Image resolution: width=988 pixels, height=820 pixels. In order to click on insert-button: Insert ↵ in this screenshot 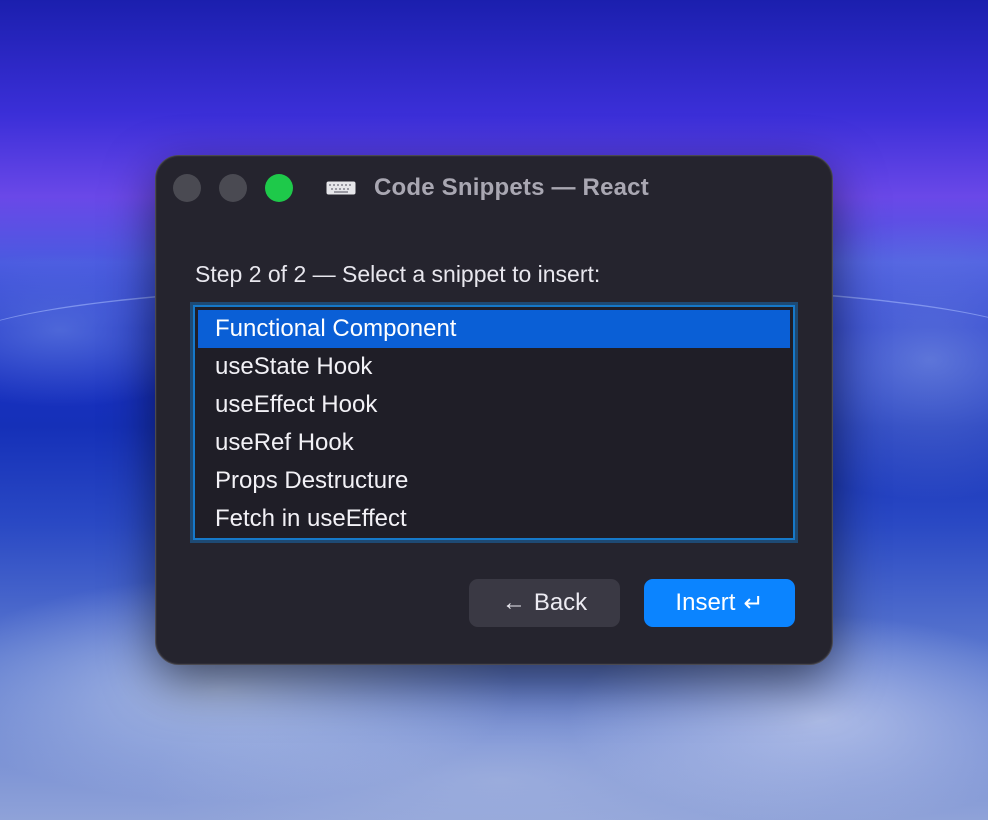, I will do `click(719, 603)`.